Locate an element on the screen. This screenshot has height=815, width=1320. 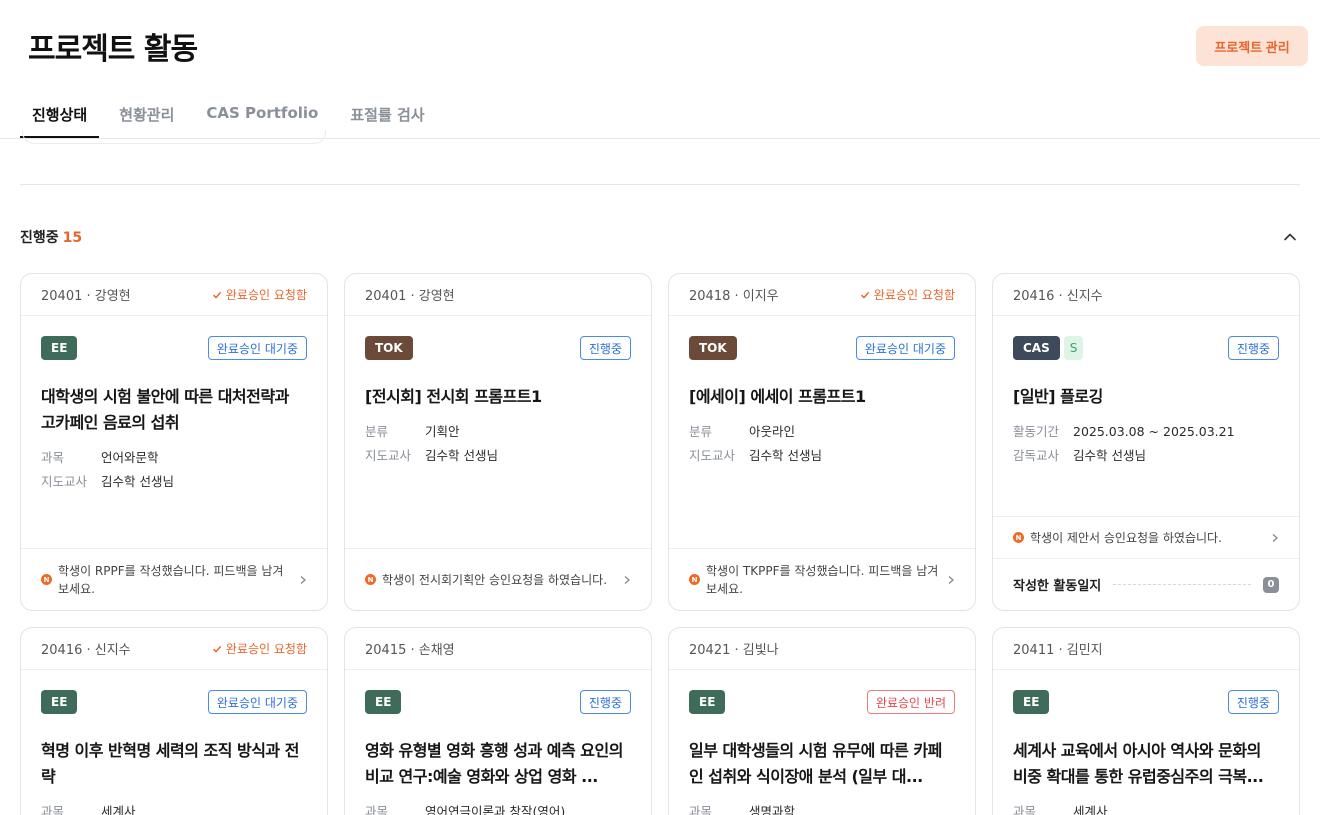
student-info: 20415 · 손채영 is located at coordinates (410, 650).